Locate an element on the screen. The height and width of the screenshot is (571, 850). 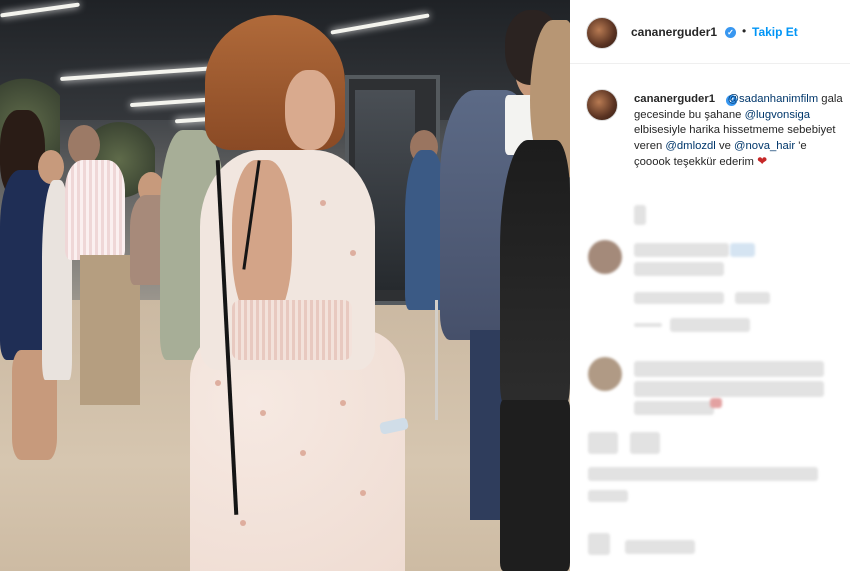
mention-link: @dmlozdl is located at coordinates (690, 146).